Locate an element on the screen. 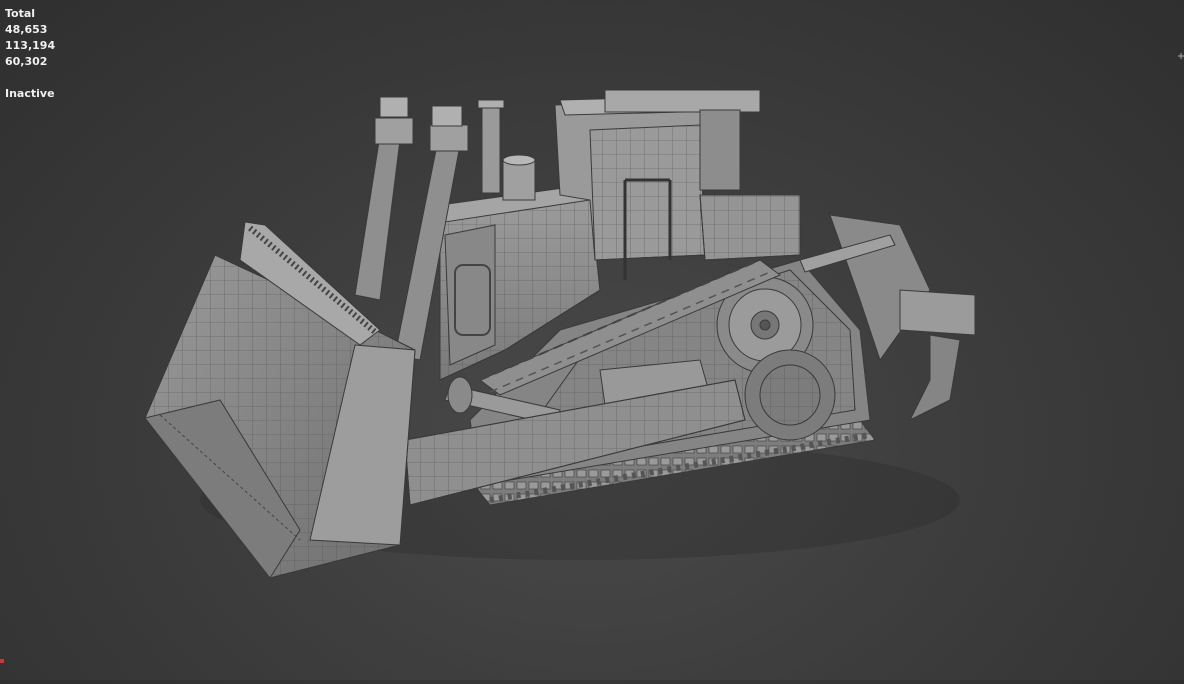 Image resolution: width=1184 pixels, height=684 pixels. exhaust-stacks is located at coordinates (506, 150).